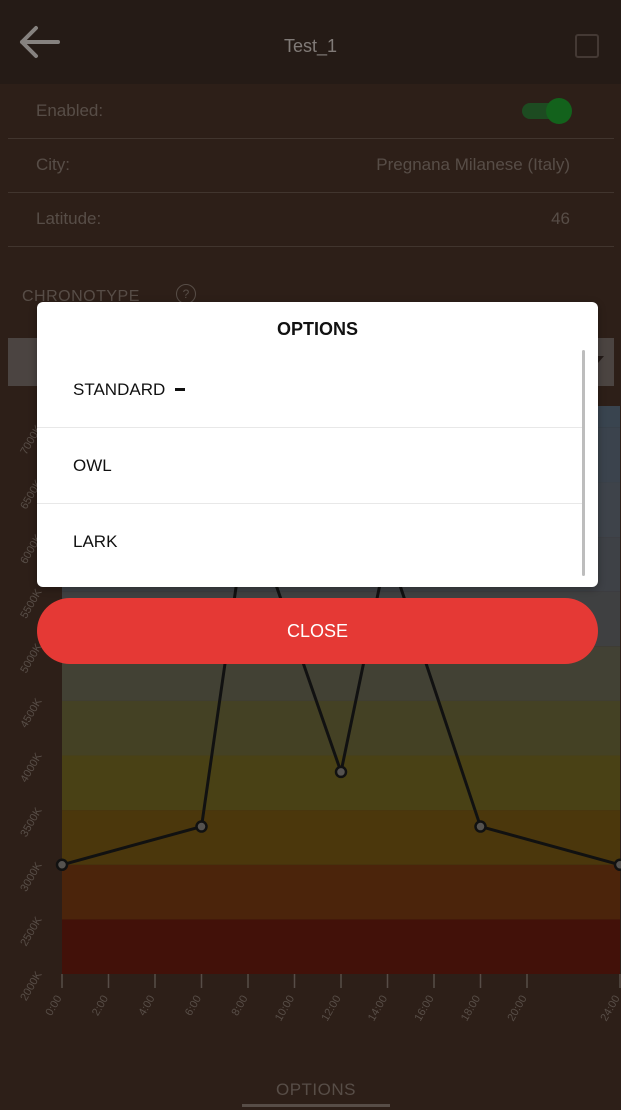 The image size is (621, 1110). Describe the element at coordinates (119, 389) in the screenshot. I see `option-label: STANDARD` at that location.